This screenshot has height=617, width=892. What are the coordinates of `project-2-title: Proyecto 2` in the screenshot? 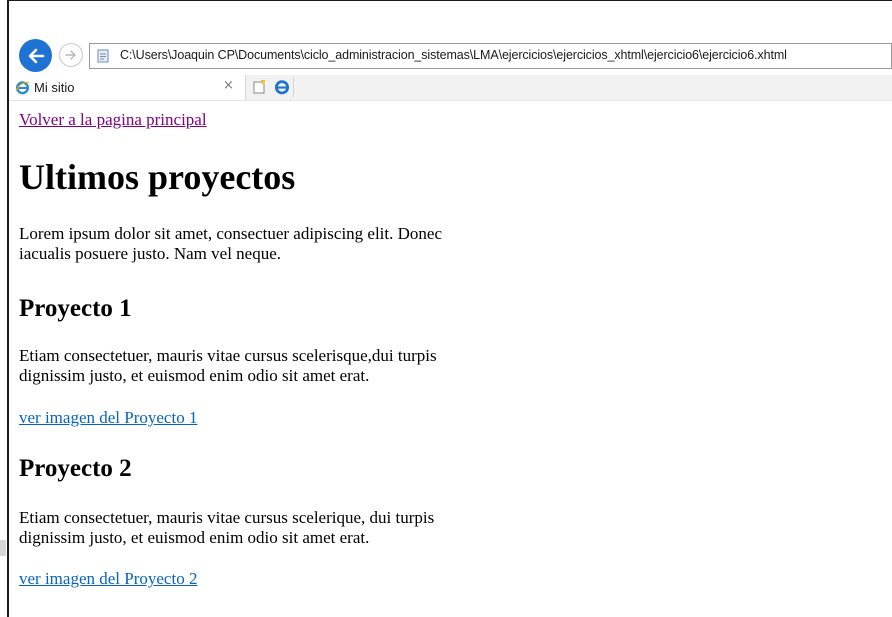 It's located at (75, 468).